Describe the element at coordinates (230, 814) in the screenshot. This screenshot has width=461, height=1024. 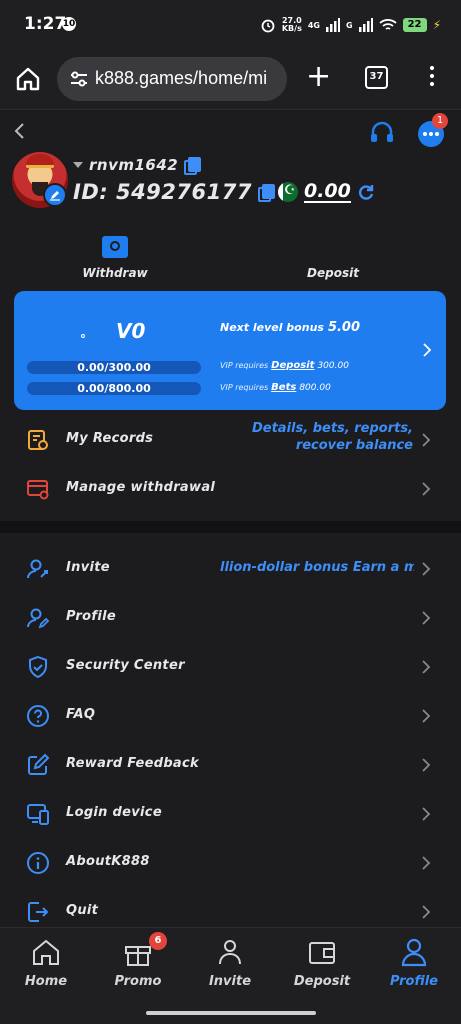
I see `login-device-row: Login device` at that location.